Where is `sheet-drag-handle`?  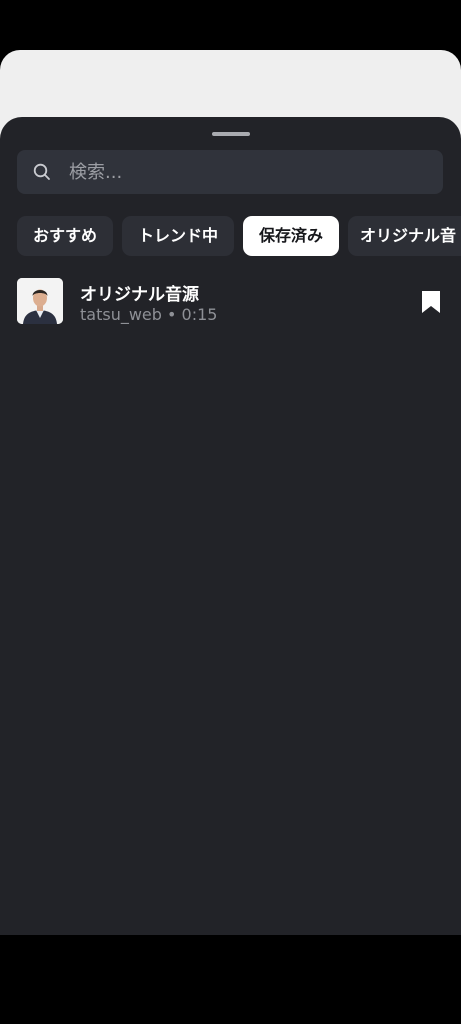 sheet-drag-handle is located at coordinates (231, 134).